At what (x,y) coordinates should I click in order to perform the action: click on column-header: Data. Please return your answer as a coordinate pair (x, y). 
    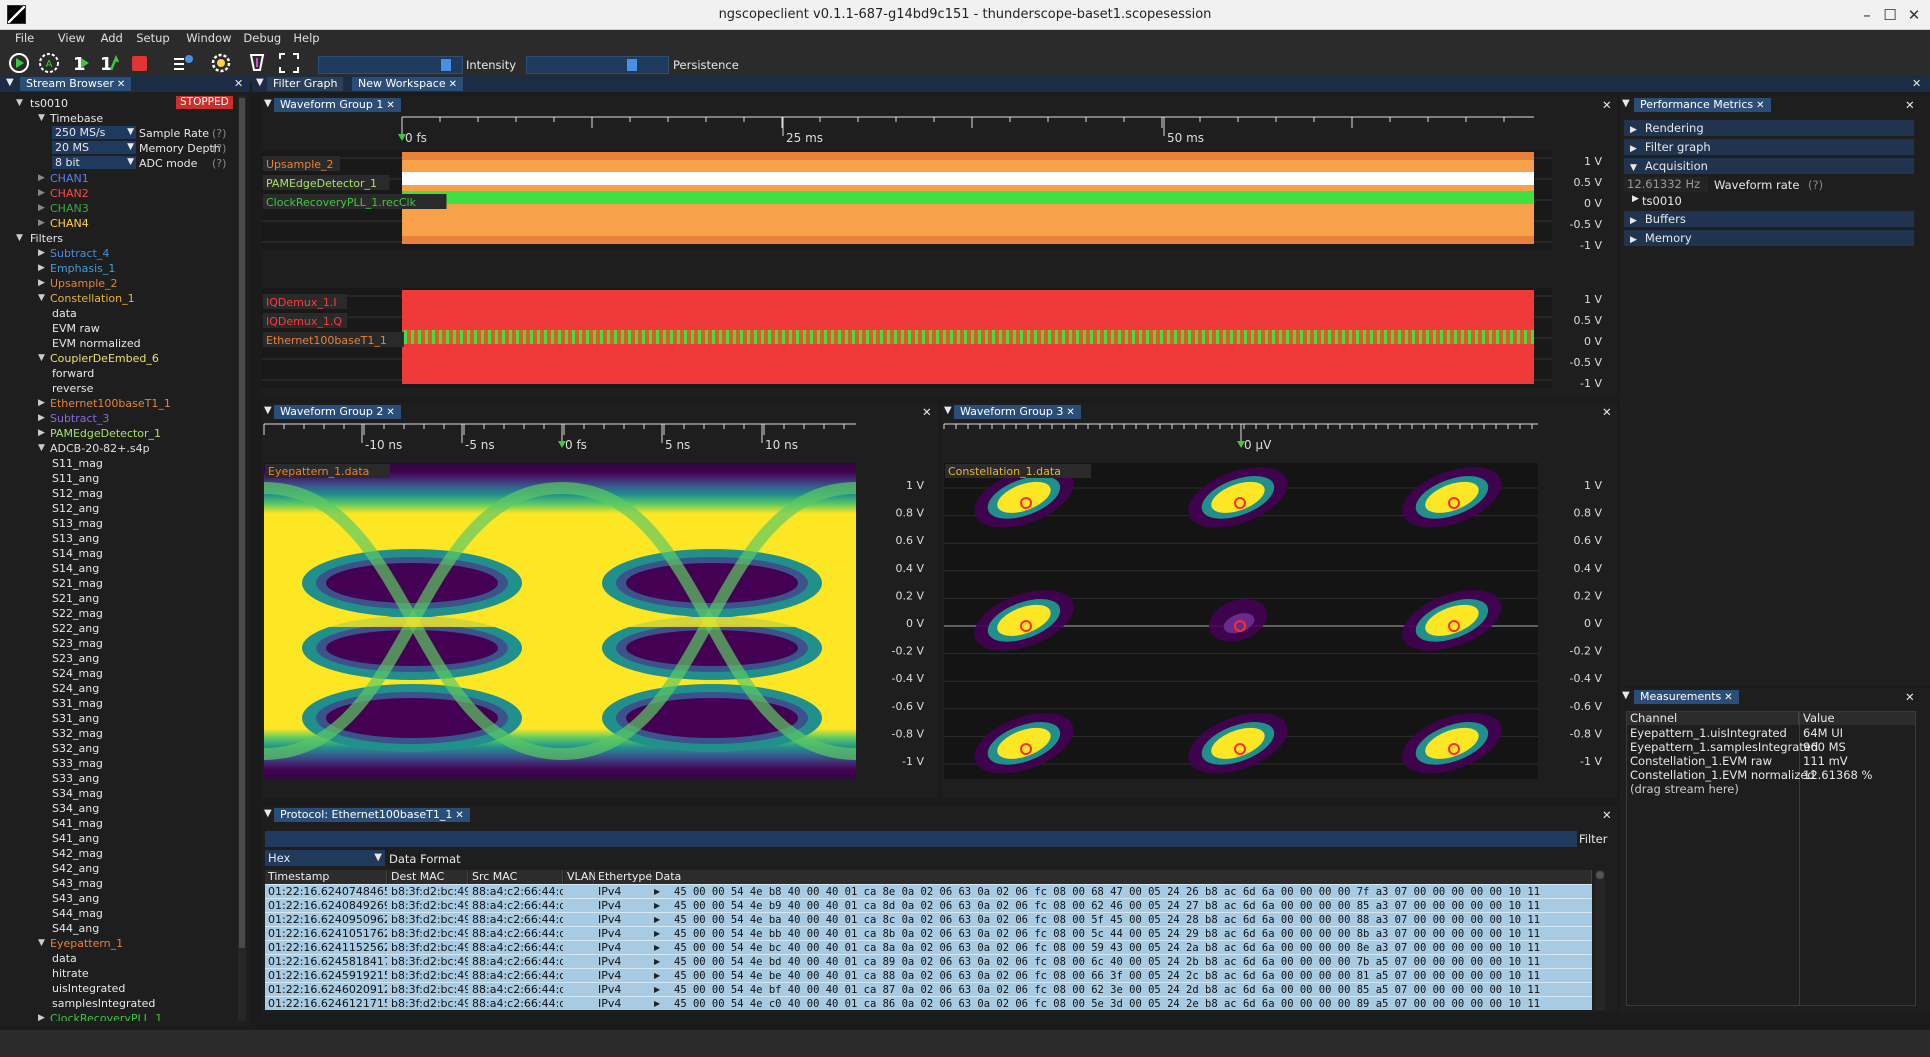
    Looking at the image, I should click on (1122, 877).